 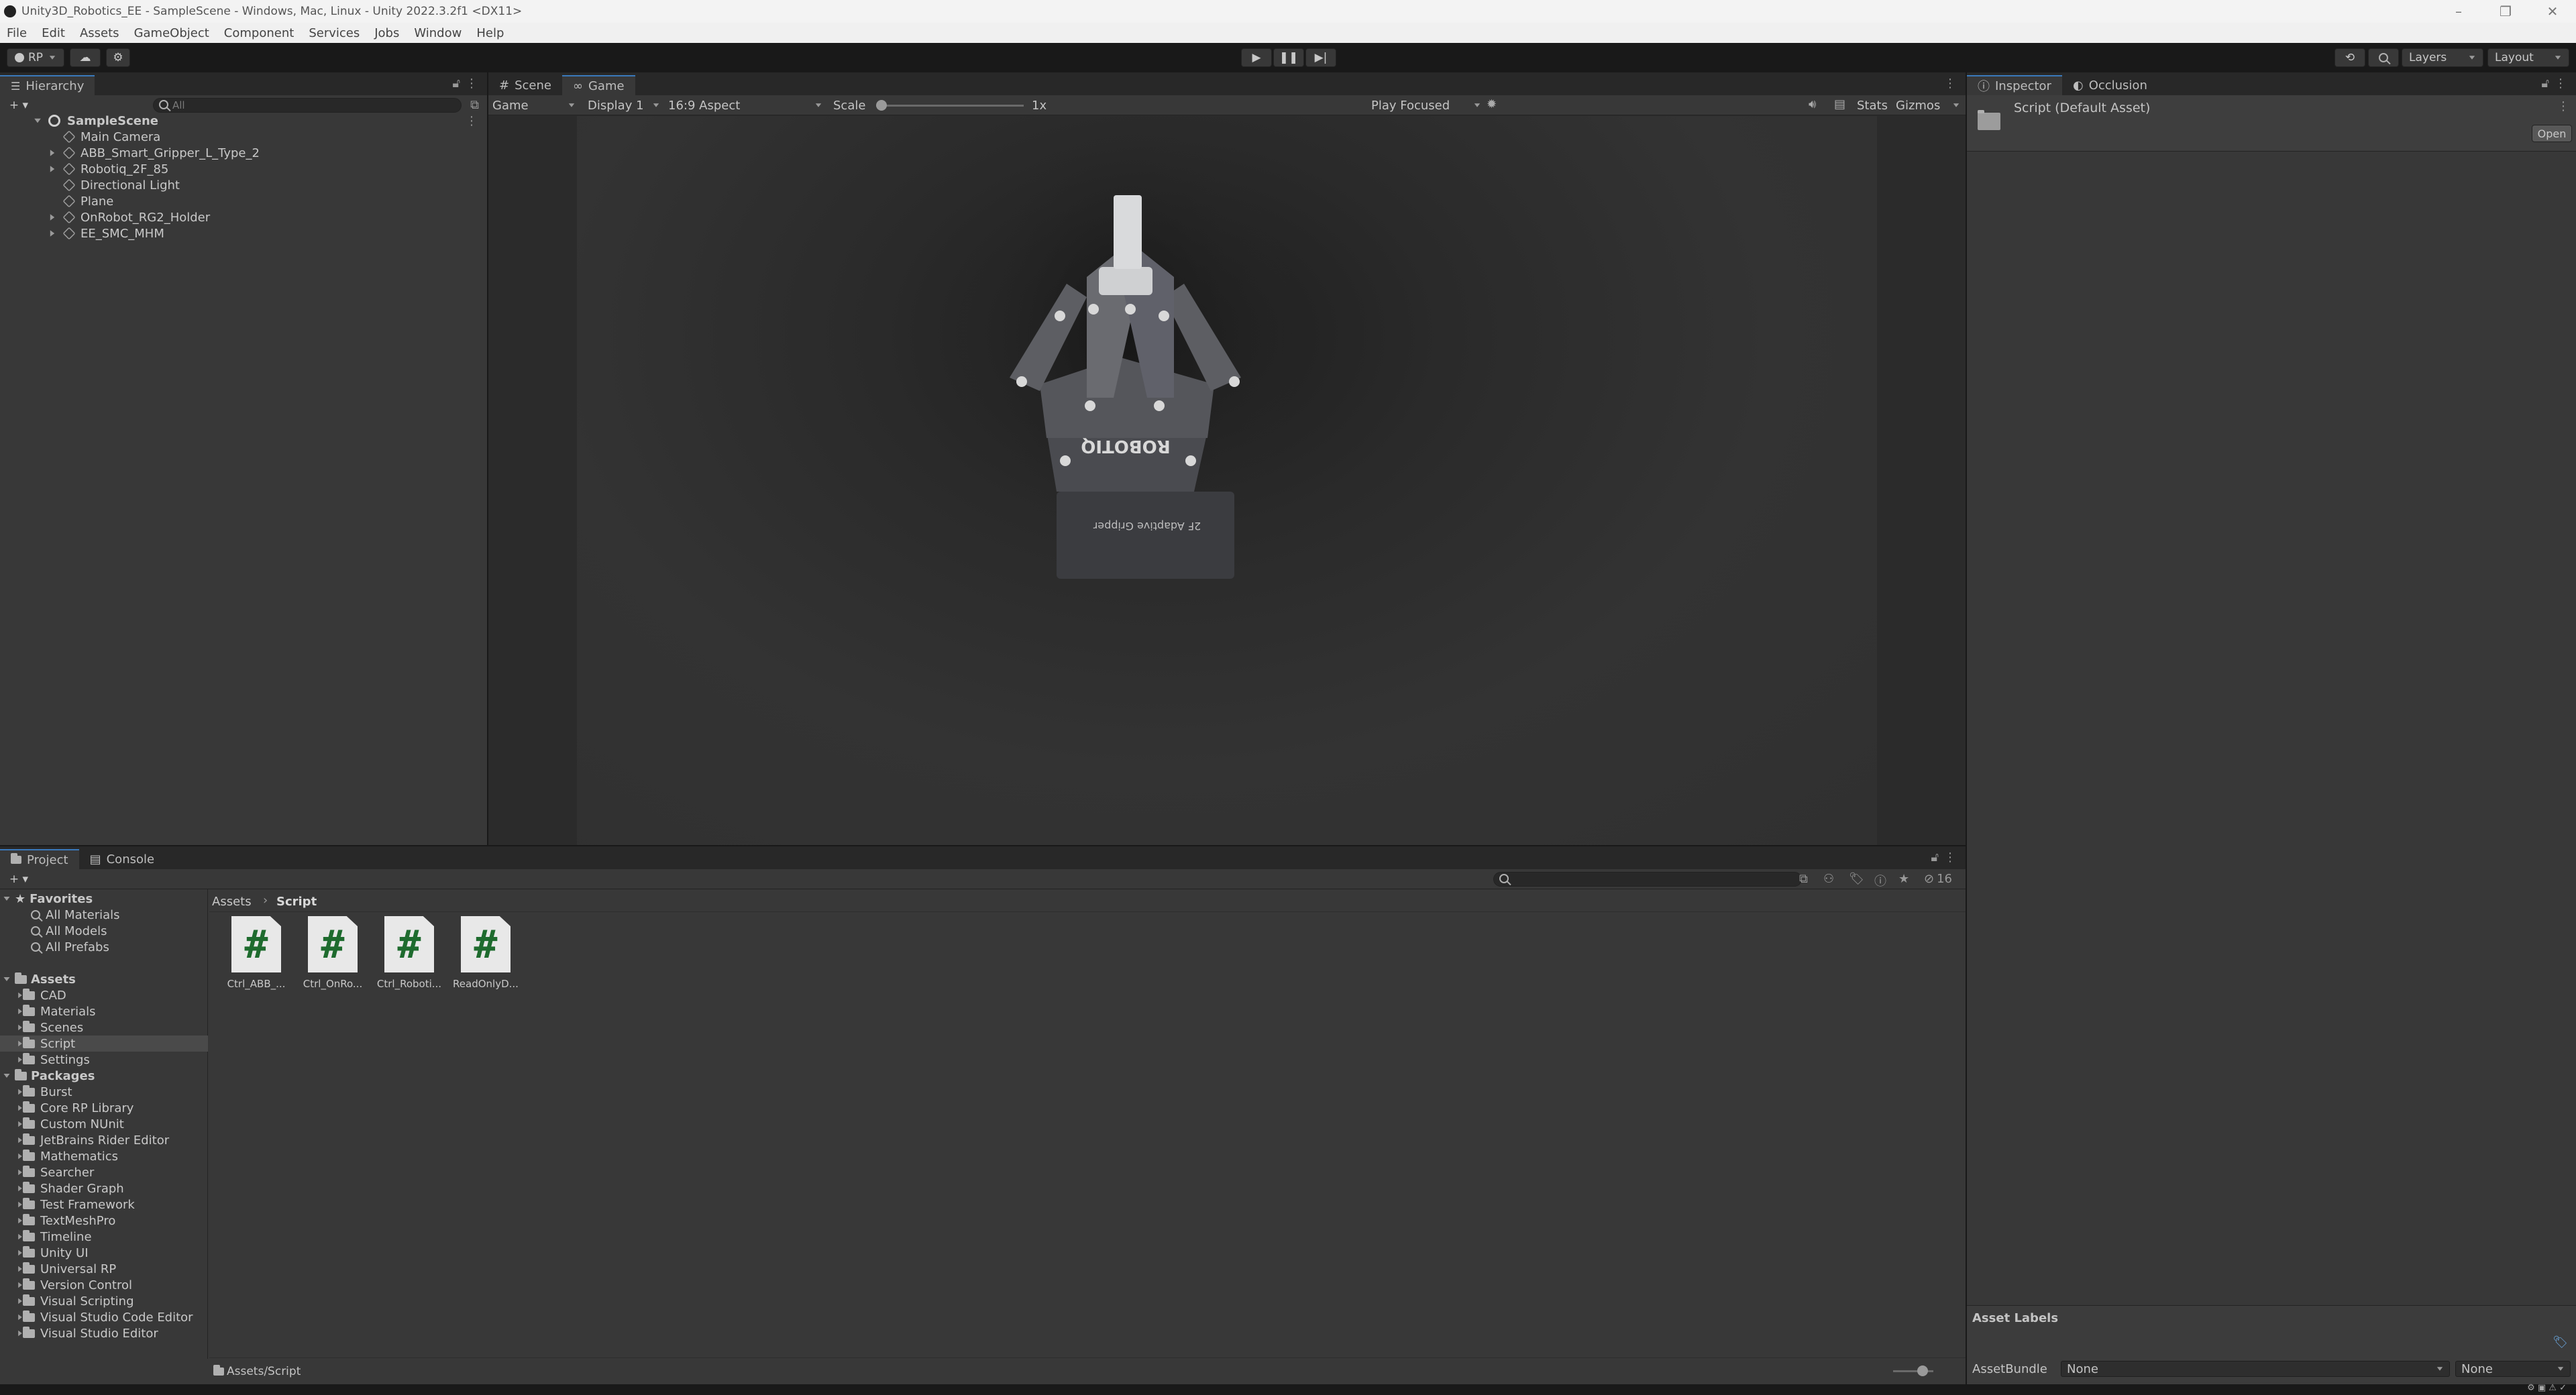 What do you see at coordinates (53, 33) in the screenshot?
I see `menu-item-edit: Edit` at bounding box center [53, 33].